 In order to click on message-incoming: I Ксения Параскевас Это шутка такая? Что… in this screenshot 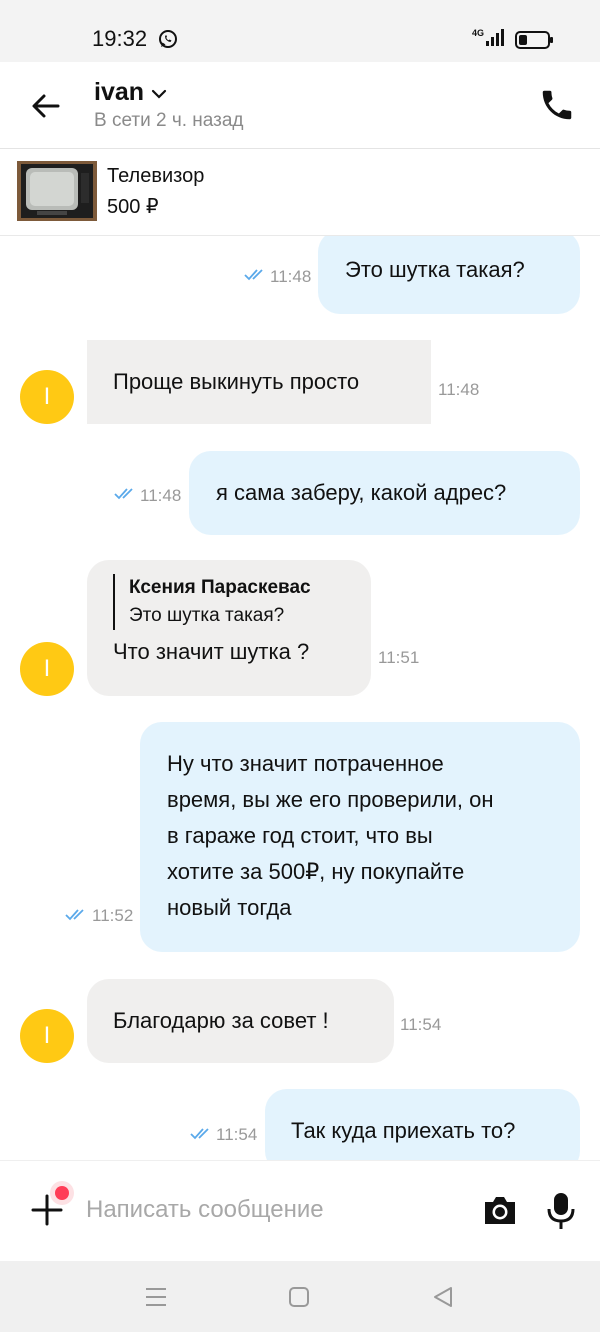, I will do `click(300, 628)`.